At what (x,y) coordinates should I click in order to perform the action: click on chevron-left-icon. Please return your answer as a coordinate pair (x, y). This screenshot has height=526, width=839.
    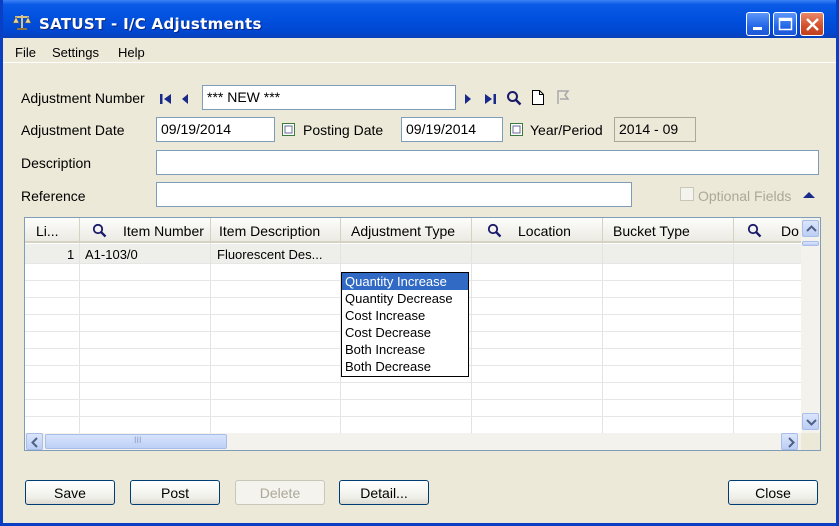
    Looking at the image, I should click on (34, 442).